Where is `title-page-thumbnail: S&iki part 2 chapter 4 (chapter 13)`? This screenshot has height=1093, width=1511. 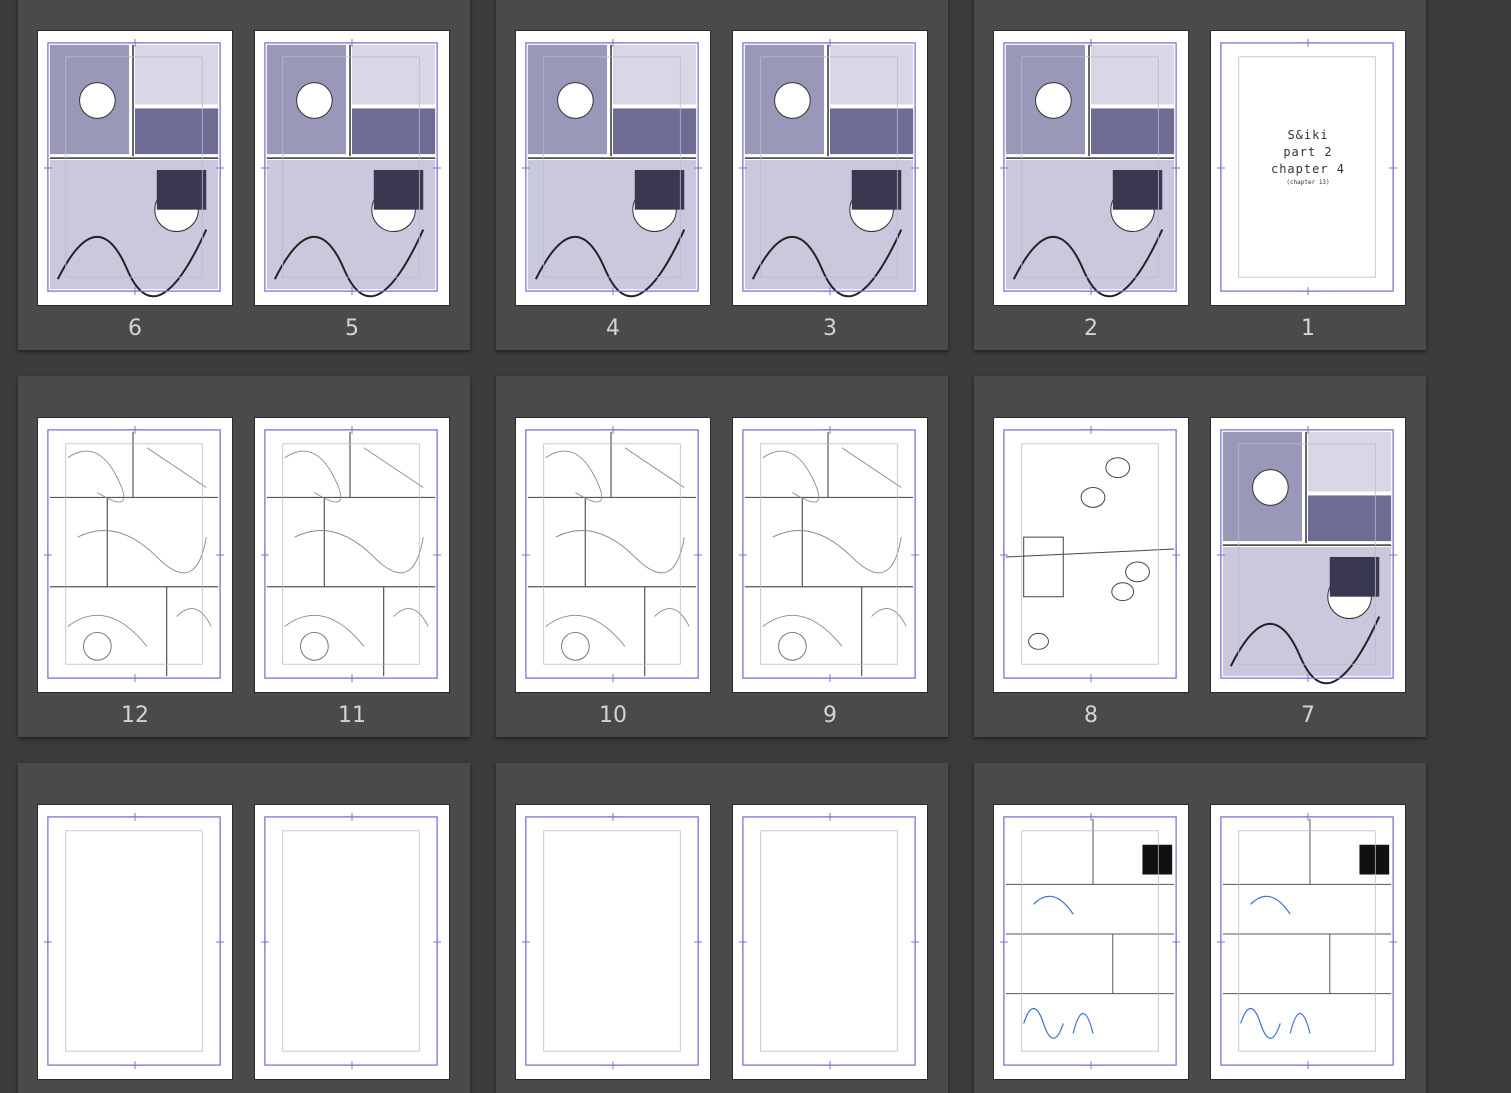
title-page-thumbnail: S&iki part 2 chapter 4 (chapter 13) is located at coordinates (1308, 168).